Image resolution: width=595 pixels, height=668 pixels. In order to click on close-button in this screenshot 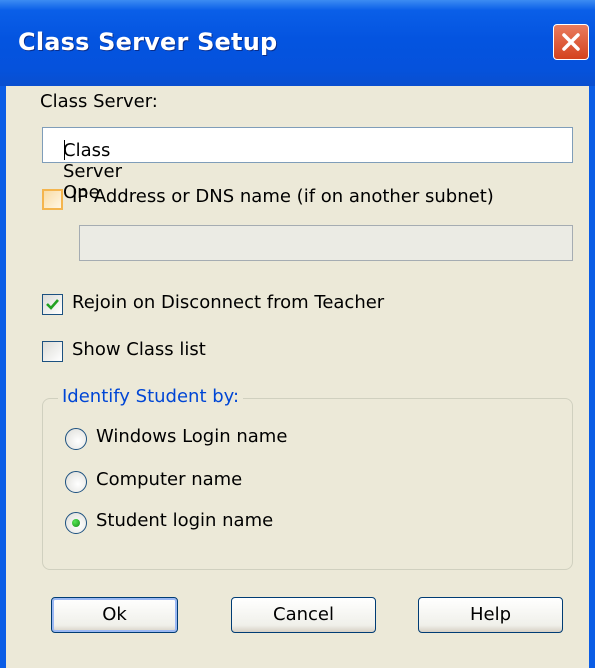, I will do `click(571, 42)`.